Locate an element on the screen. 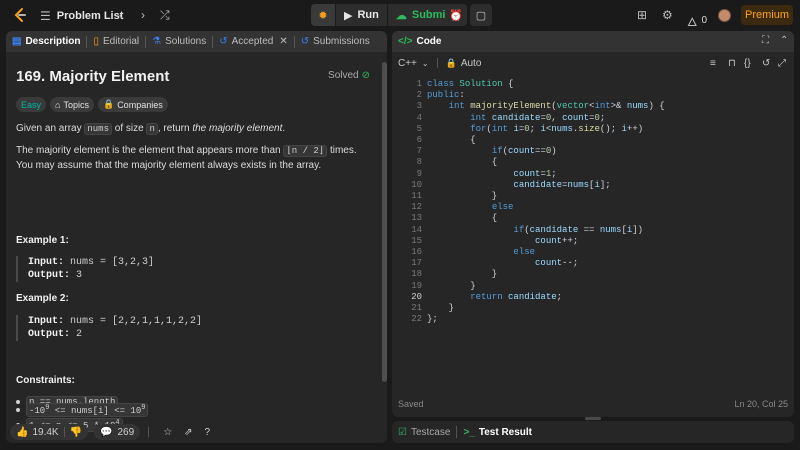 This screenshot has width=800, height=450. cloud-upload-icon: ☁ is located at coordinates (401, 15).